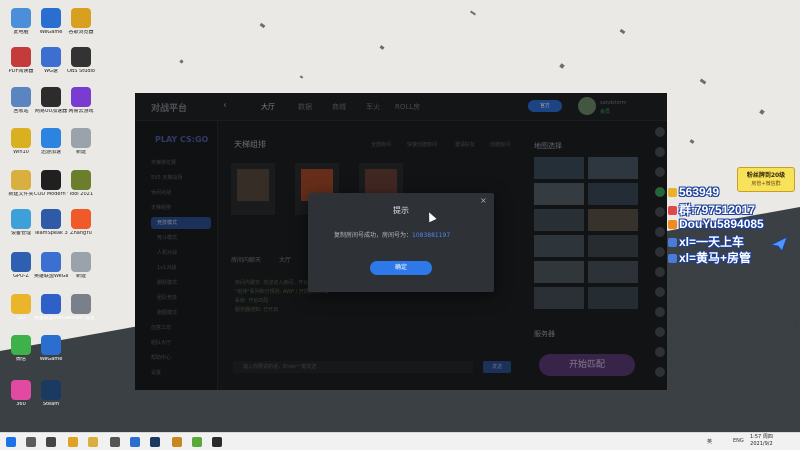 The width and height of the screenshot is (800, 450). Describe the element at coordinates (21, 61) in the screenshot. I see `desktop-icon: PDF阅读器` at that location.